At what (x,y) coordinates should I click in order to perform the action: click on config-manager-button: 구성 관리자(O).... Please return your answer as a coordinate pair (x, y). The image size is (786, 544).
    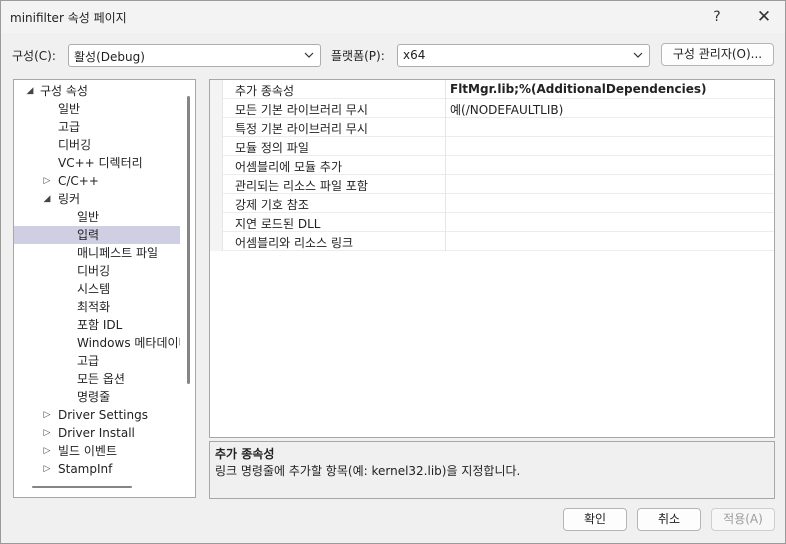
    Looking at the image, I should click on (717, 54).